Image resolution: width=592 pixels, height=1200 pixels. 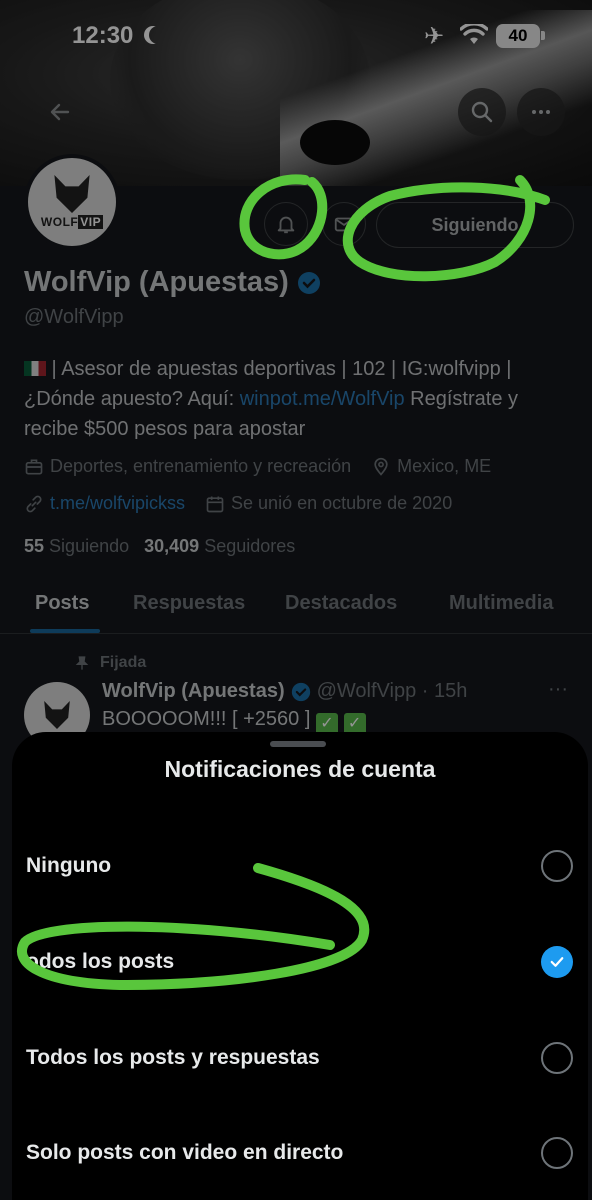 What do you see at coordinates (185, 1152) in the screenshot?
I see `option-label: Solo posts con video en directo` at bounding box center [185, 1152].